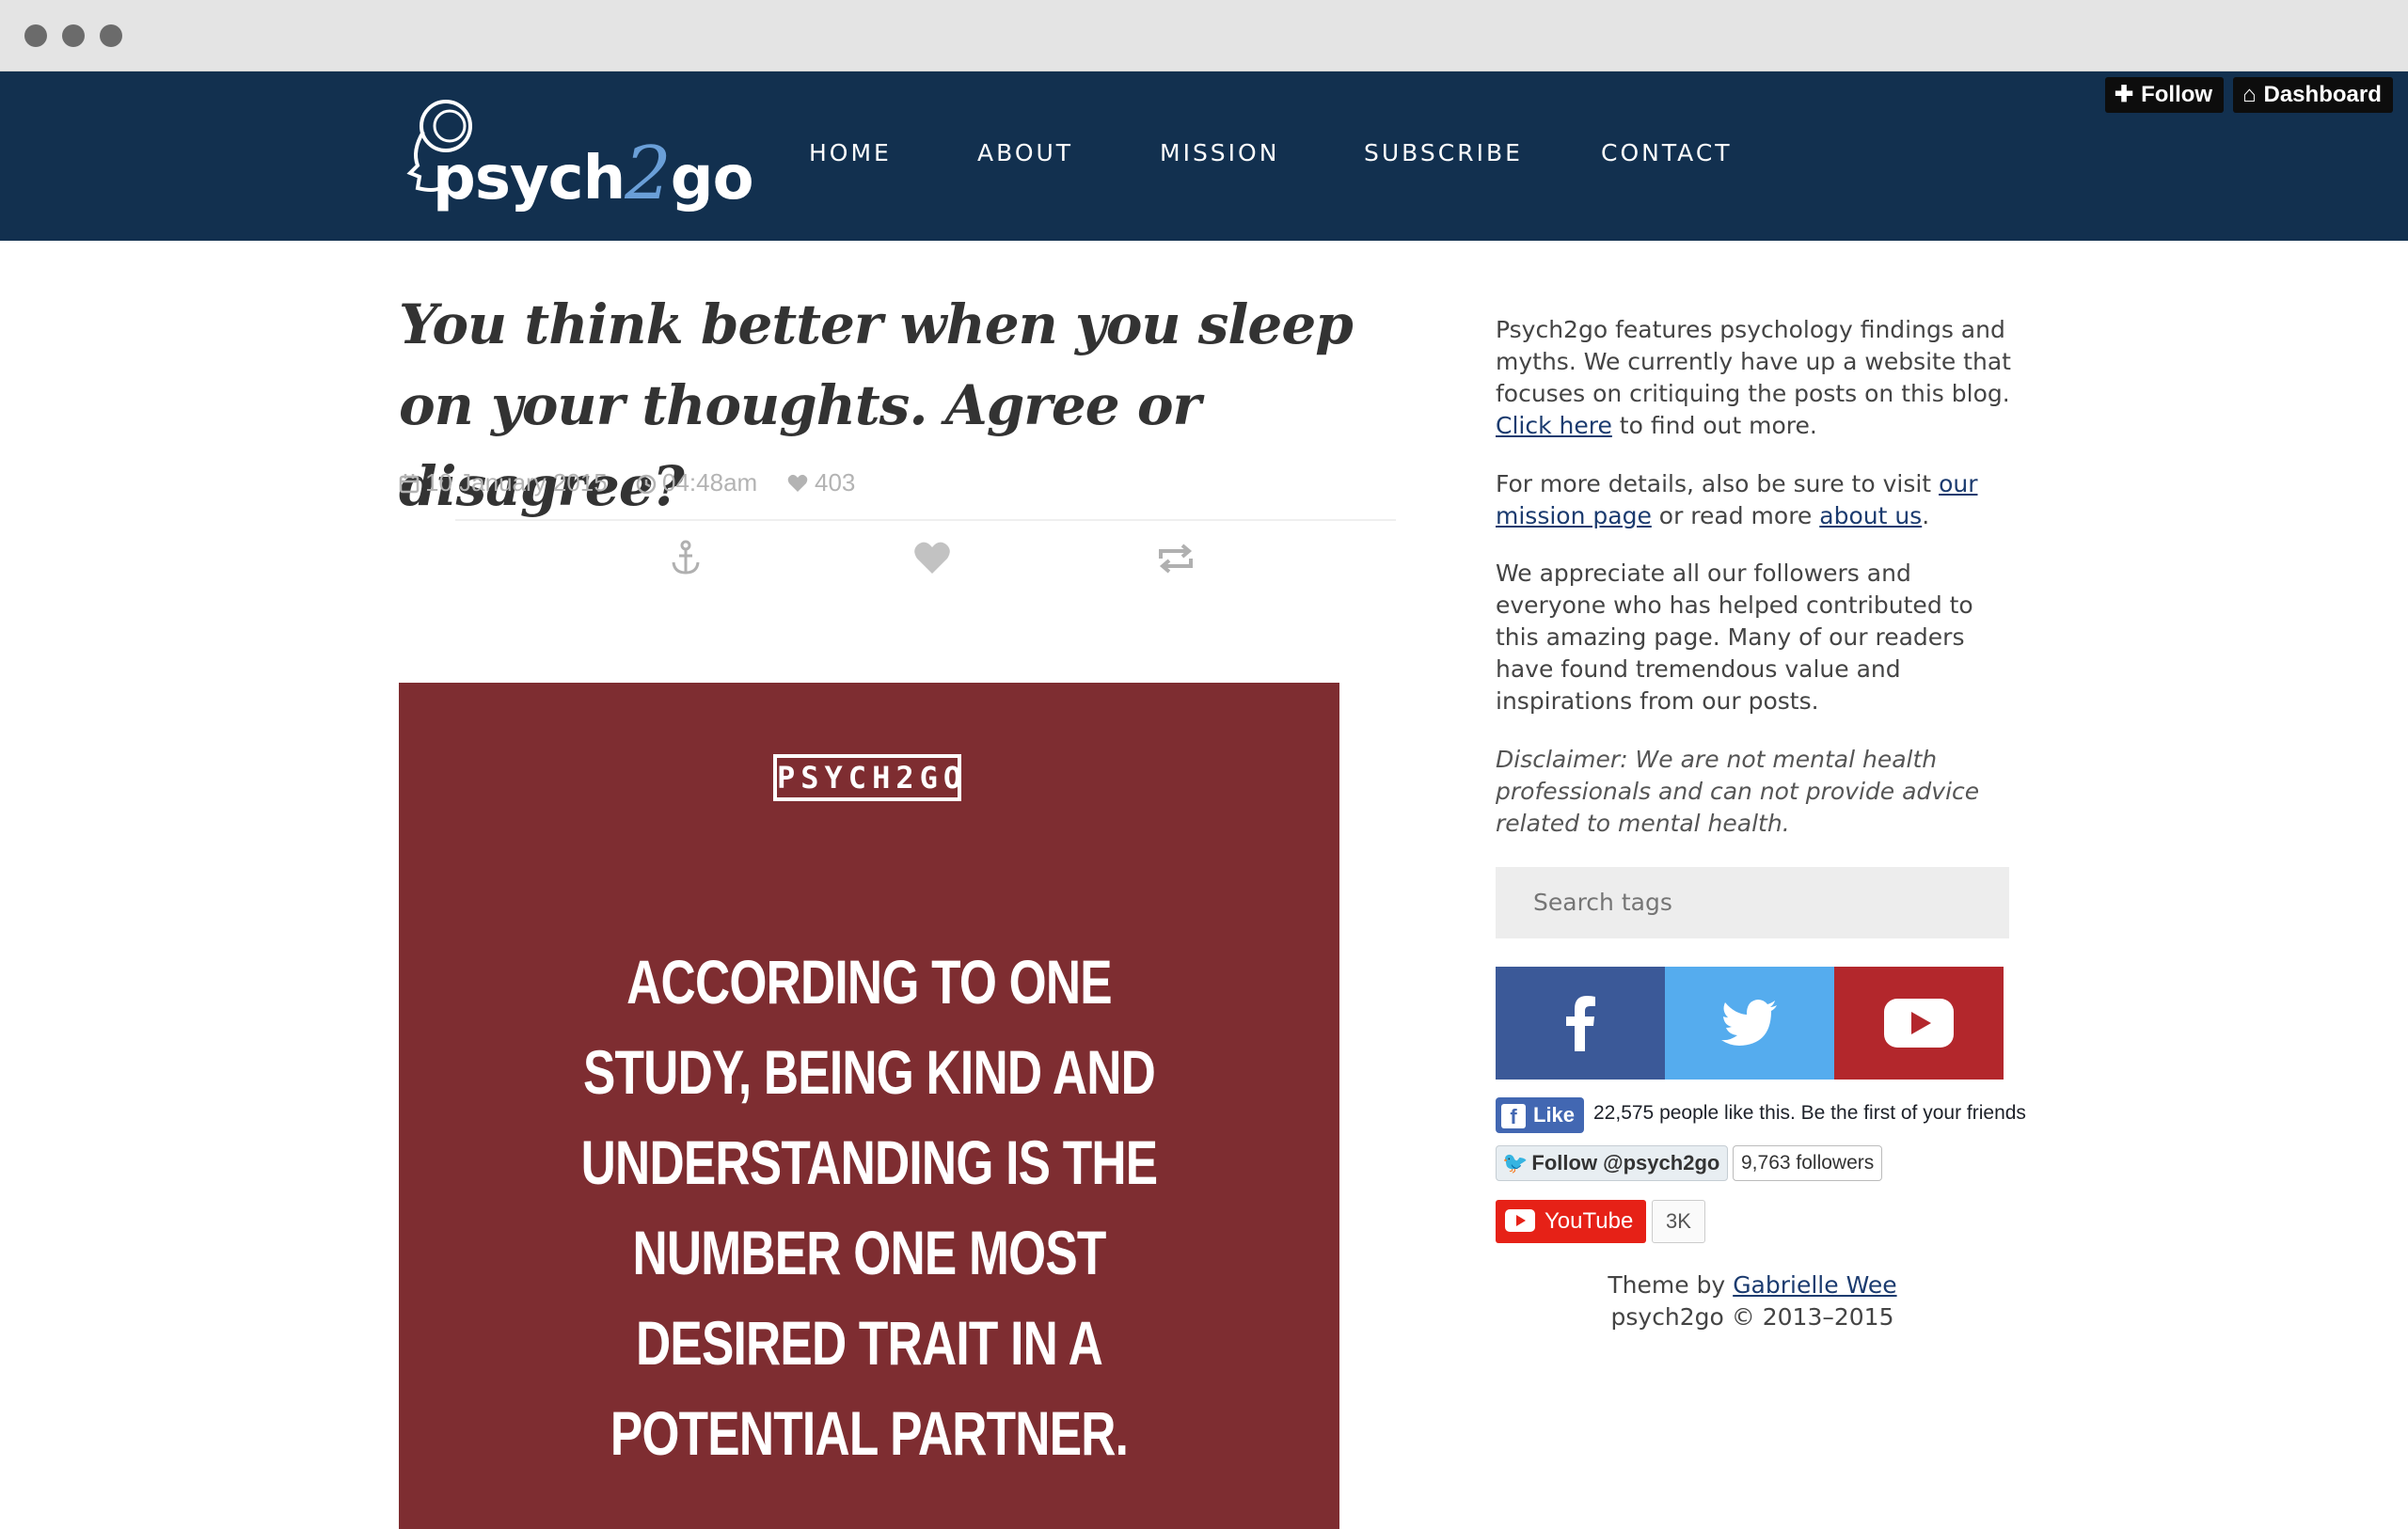  Describe the element at coordinates (1025, 153) in the screenshot. I see `nav-about: ABOUT` at that location.